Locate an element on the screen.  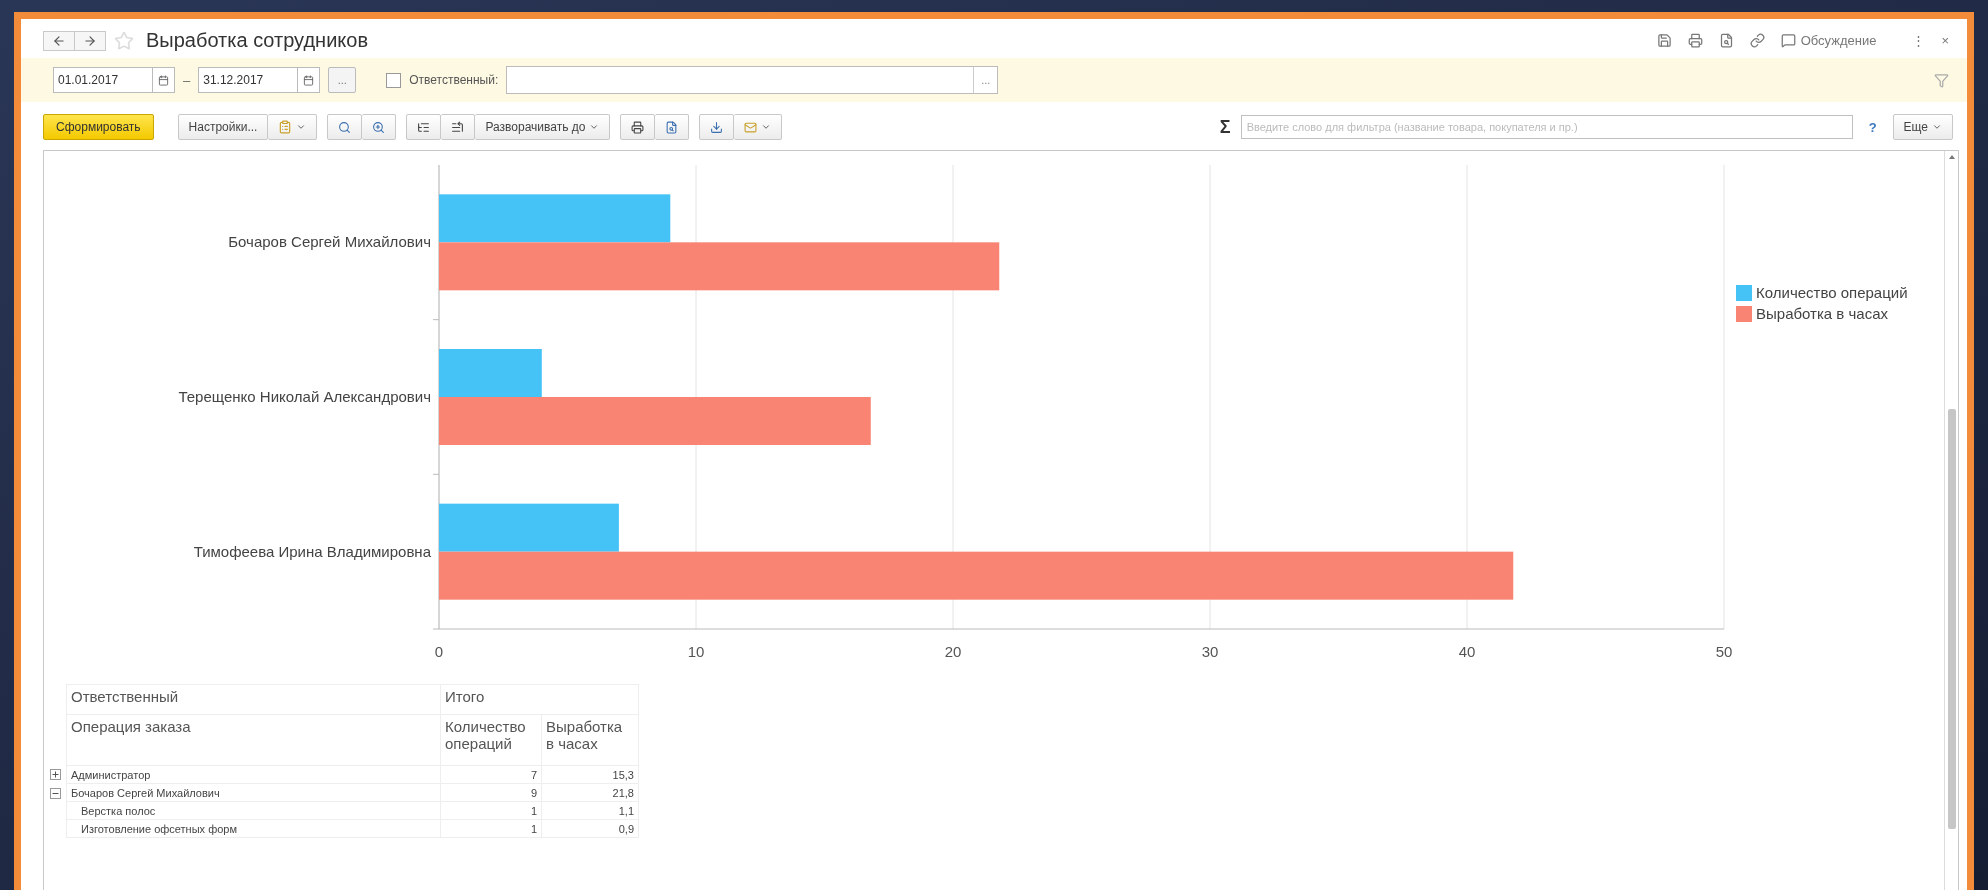
table-cell: 0,9 is located at coordinates (590, 828).